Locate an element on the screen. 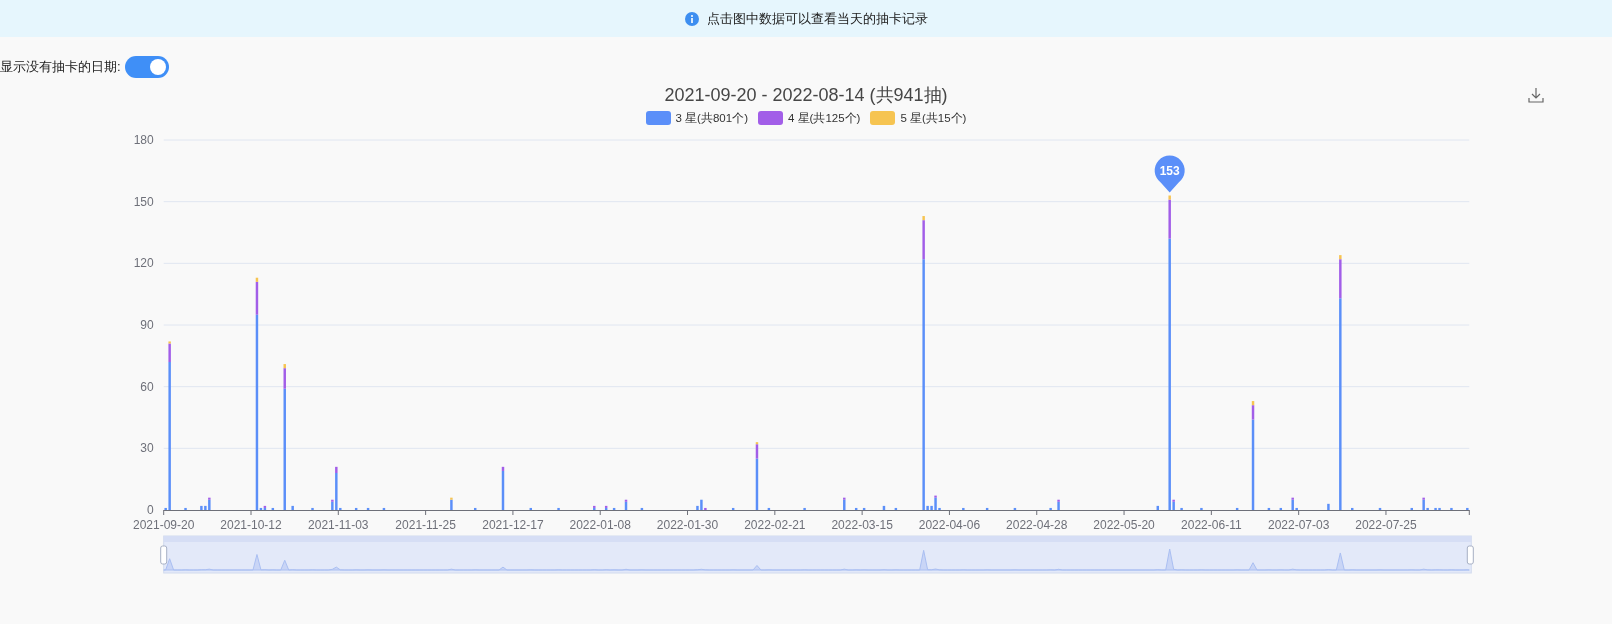  y-axis-label: 0 is located at coordinates (150, 510).